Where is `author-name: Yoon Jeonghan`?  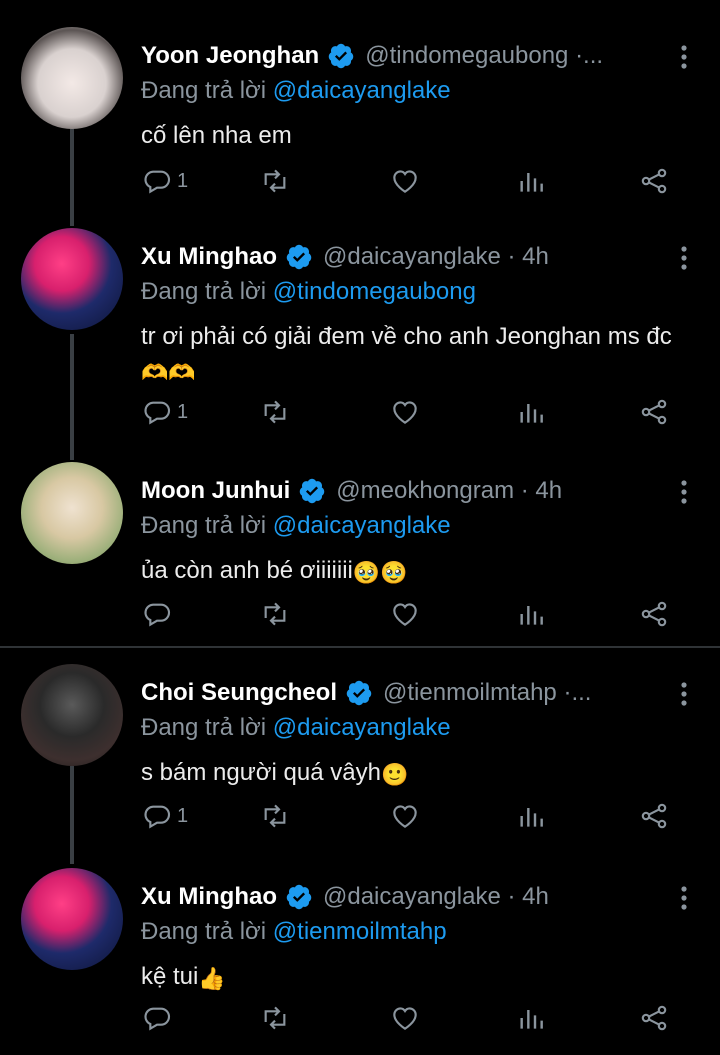
author-name: Yoon Jeonghan is located at coordinates (230, 56).